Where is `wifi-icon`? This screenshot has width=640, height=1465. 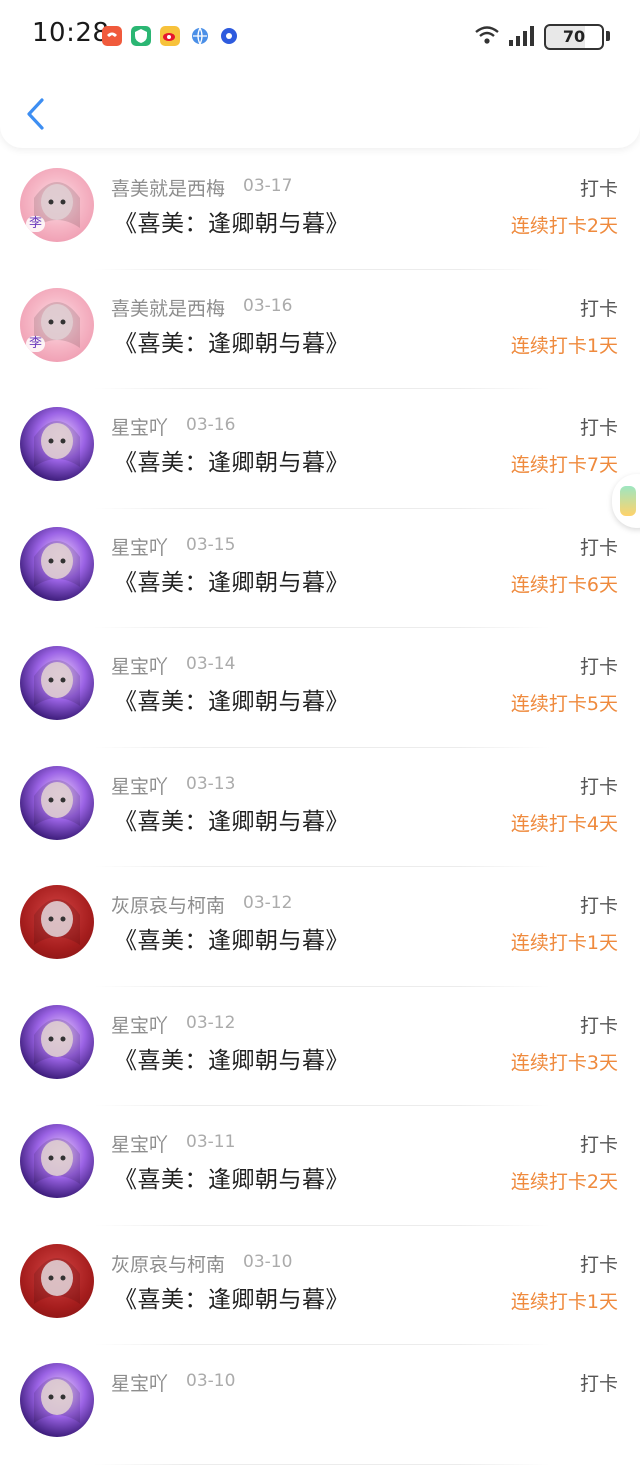 wifi-icon is located at coordinates (487, 35).